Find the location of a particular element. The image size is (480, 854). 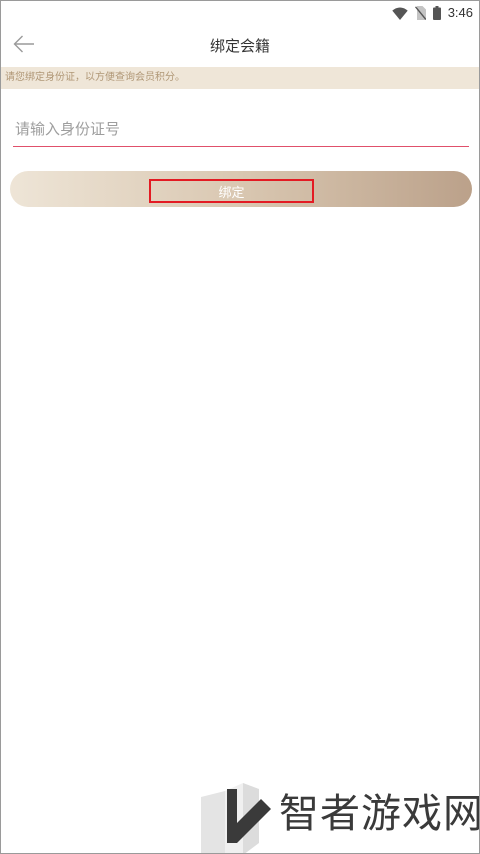

id-number-input is located at coordinates (241, 129).